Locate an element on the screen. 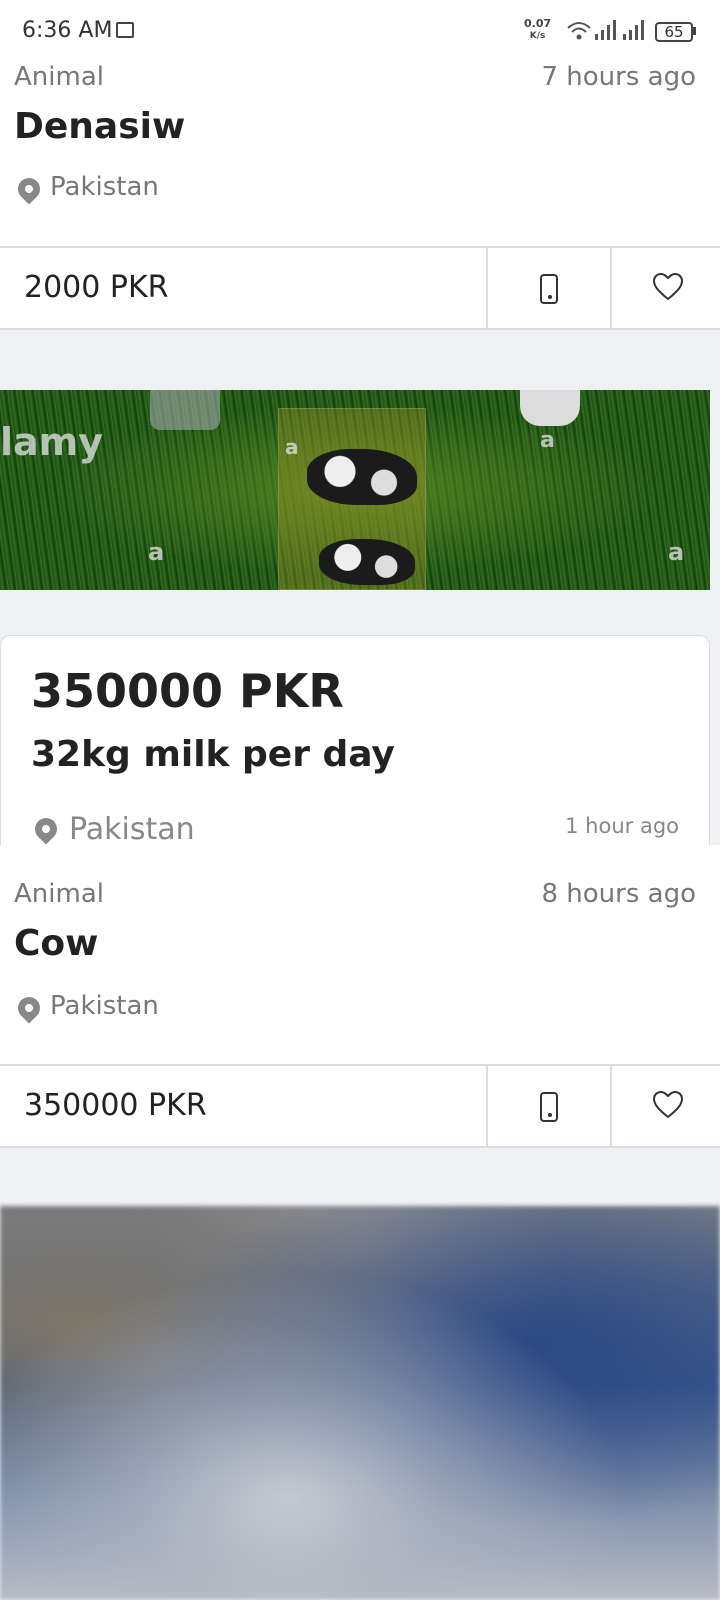 This screenshot has width=720, height=1600. animal-paw is located at coordinates (550, 408).